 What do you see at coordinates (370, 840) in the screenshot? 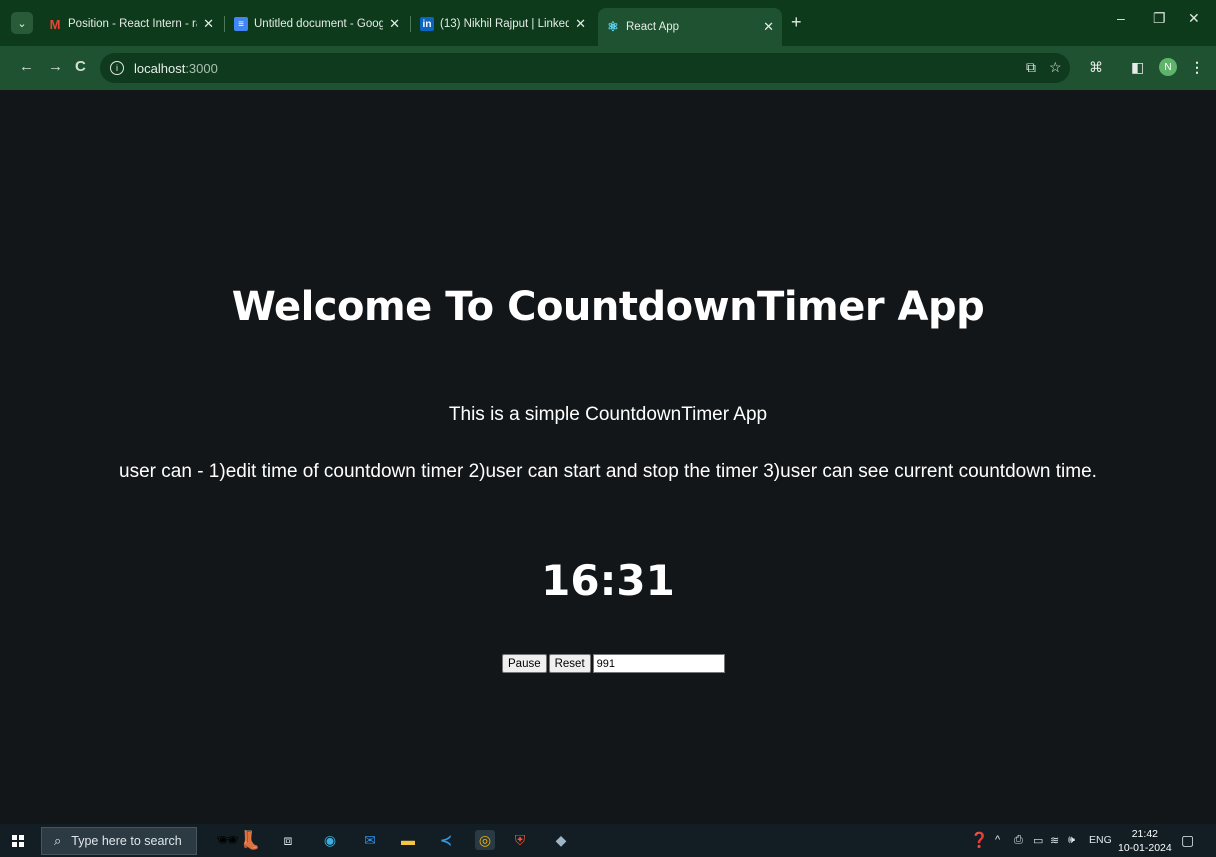
I see `mail-icon: ✉` at bounding box center [370, 840].